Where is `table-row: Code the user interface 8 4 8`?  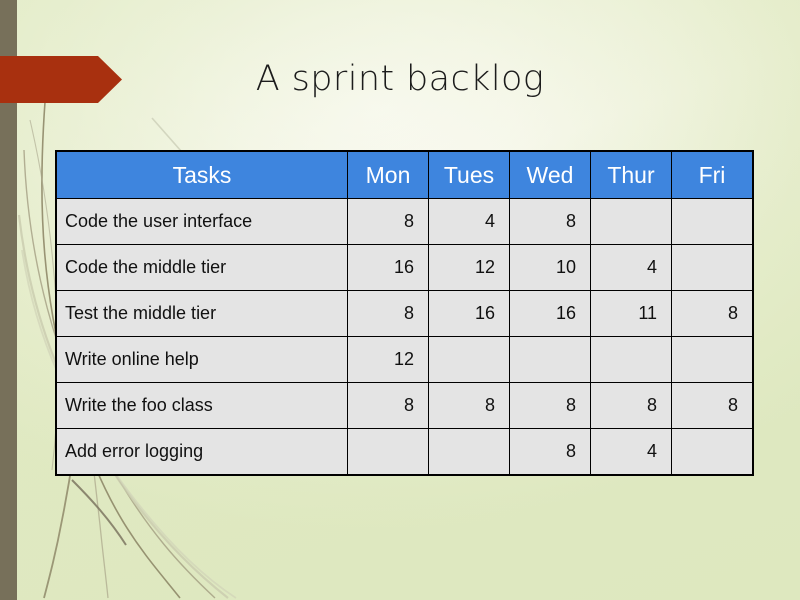 table-row: Code the user interface 8 4 8 is located at coordinates (404, 221).